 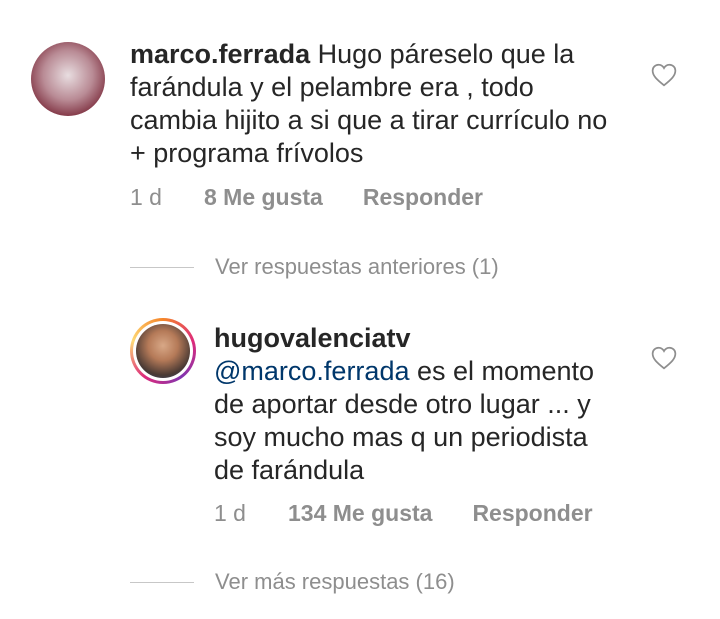 What do you see at coordinates (311, 371) in the screenshot?
I see `reply-mention: @marco.ferrada` at bounding box center [311, 371].